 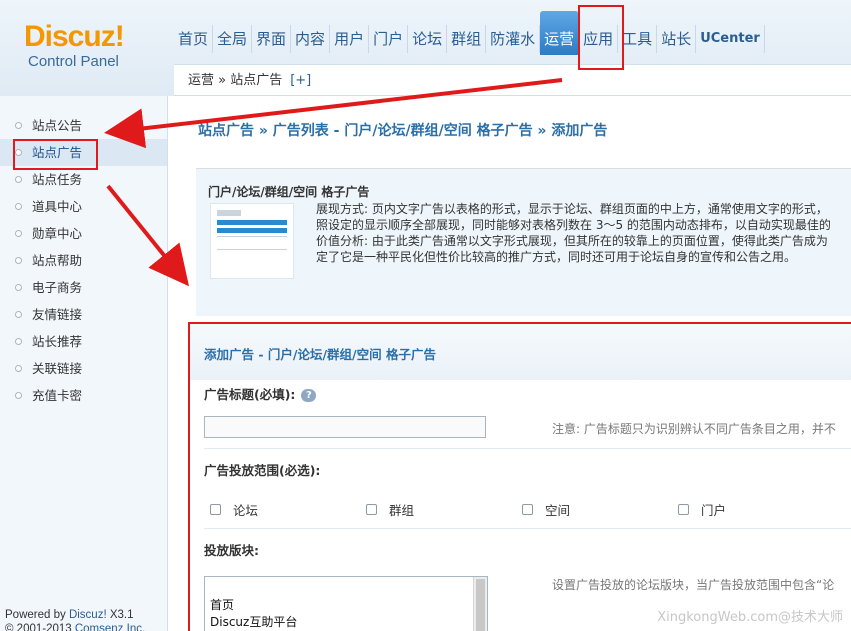 I want to click on nav-tools: 工具, so click(x=638, y=39).